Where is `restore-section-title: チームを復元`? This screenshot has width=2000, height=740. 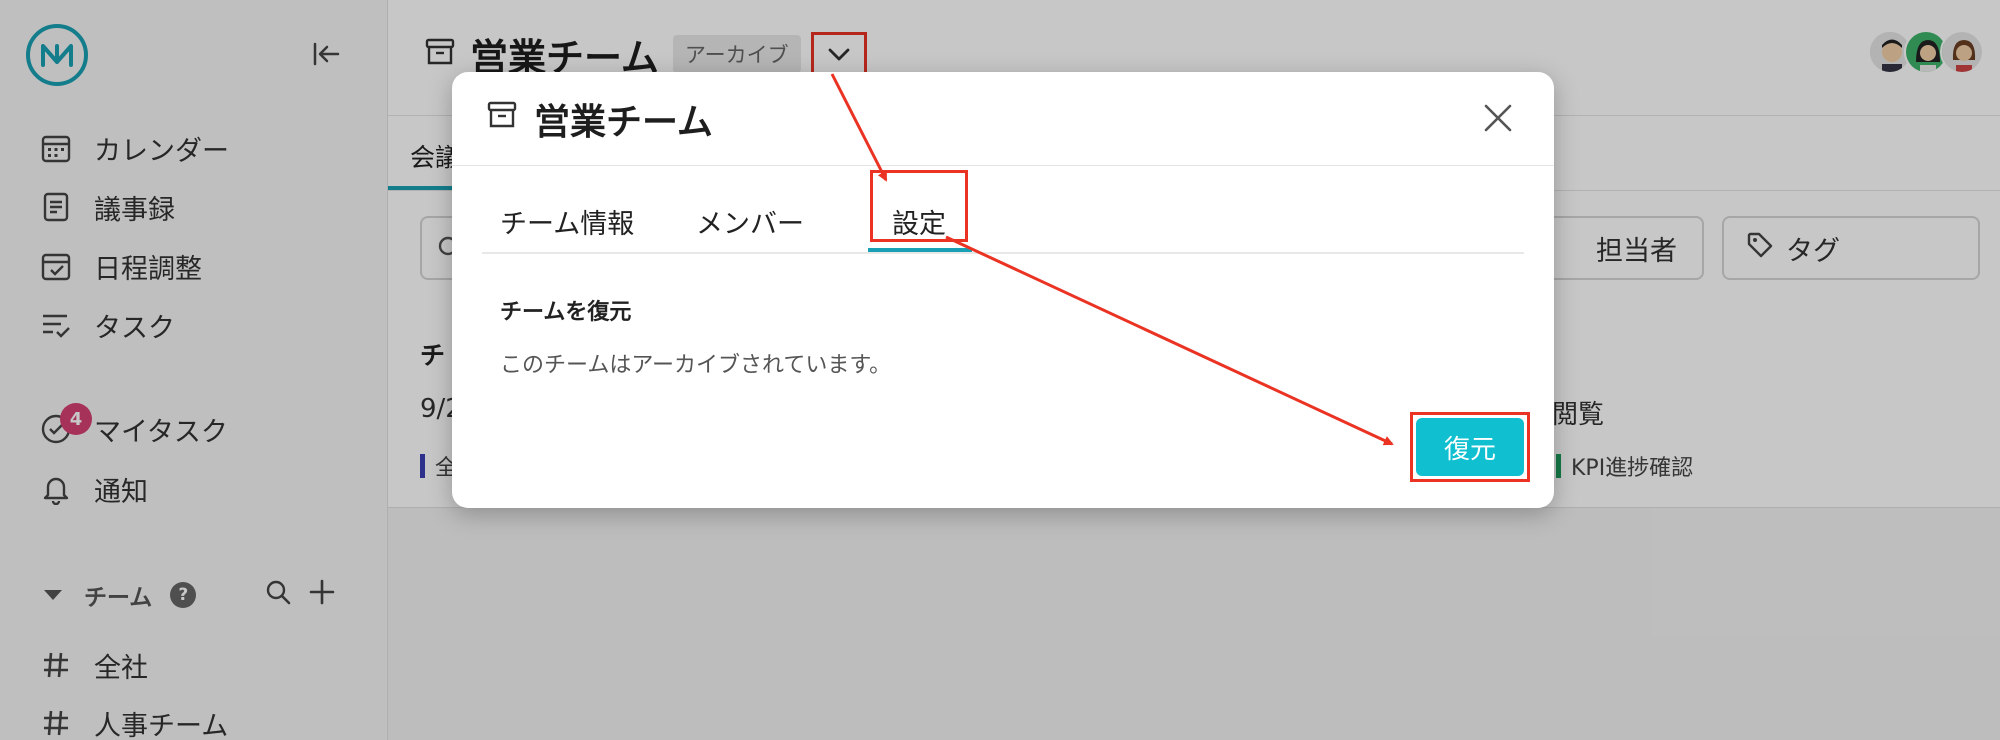 restore-section-title: チームを復元 is located at coordinates (566, 312).